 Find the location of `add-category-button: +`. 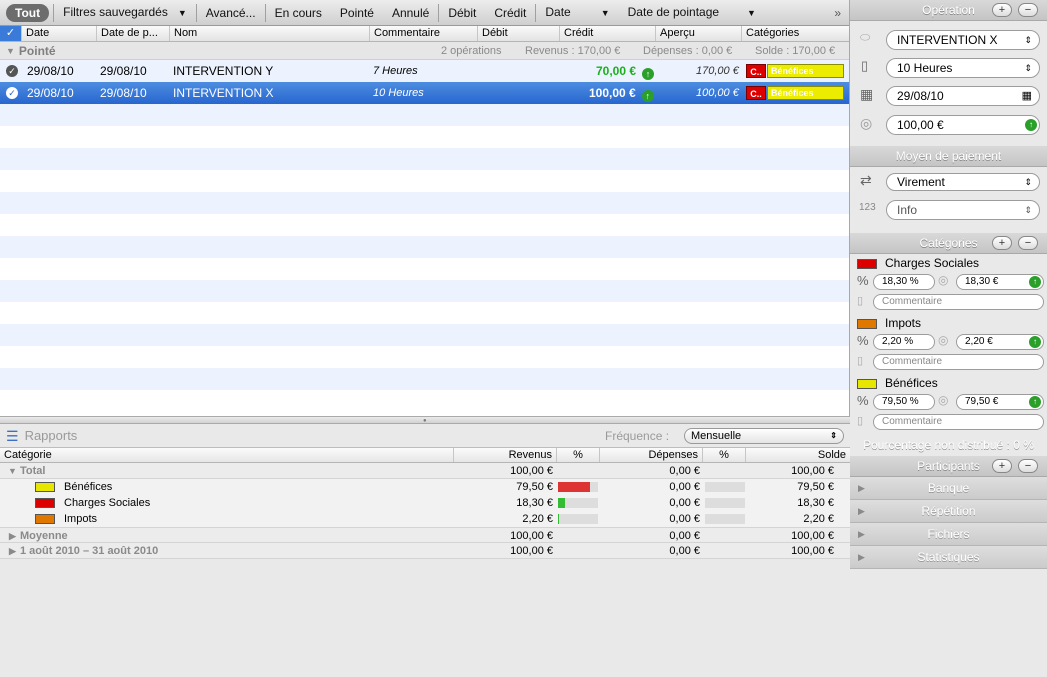

add-category-button: + is located at coordinates (1002, 243).